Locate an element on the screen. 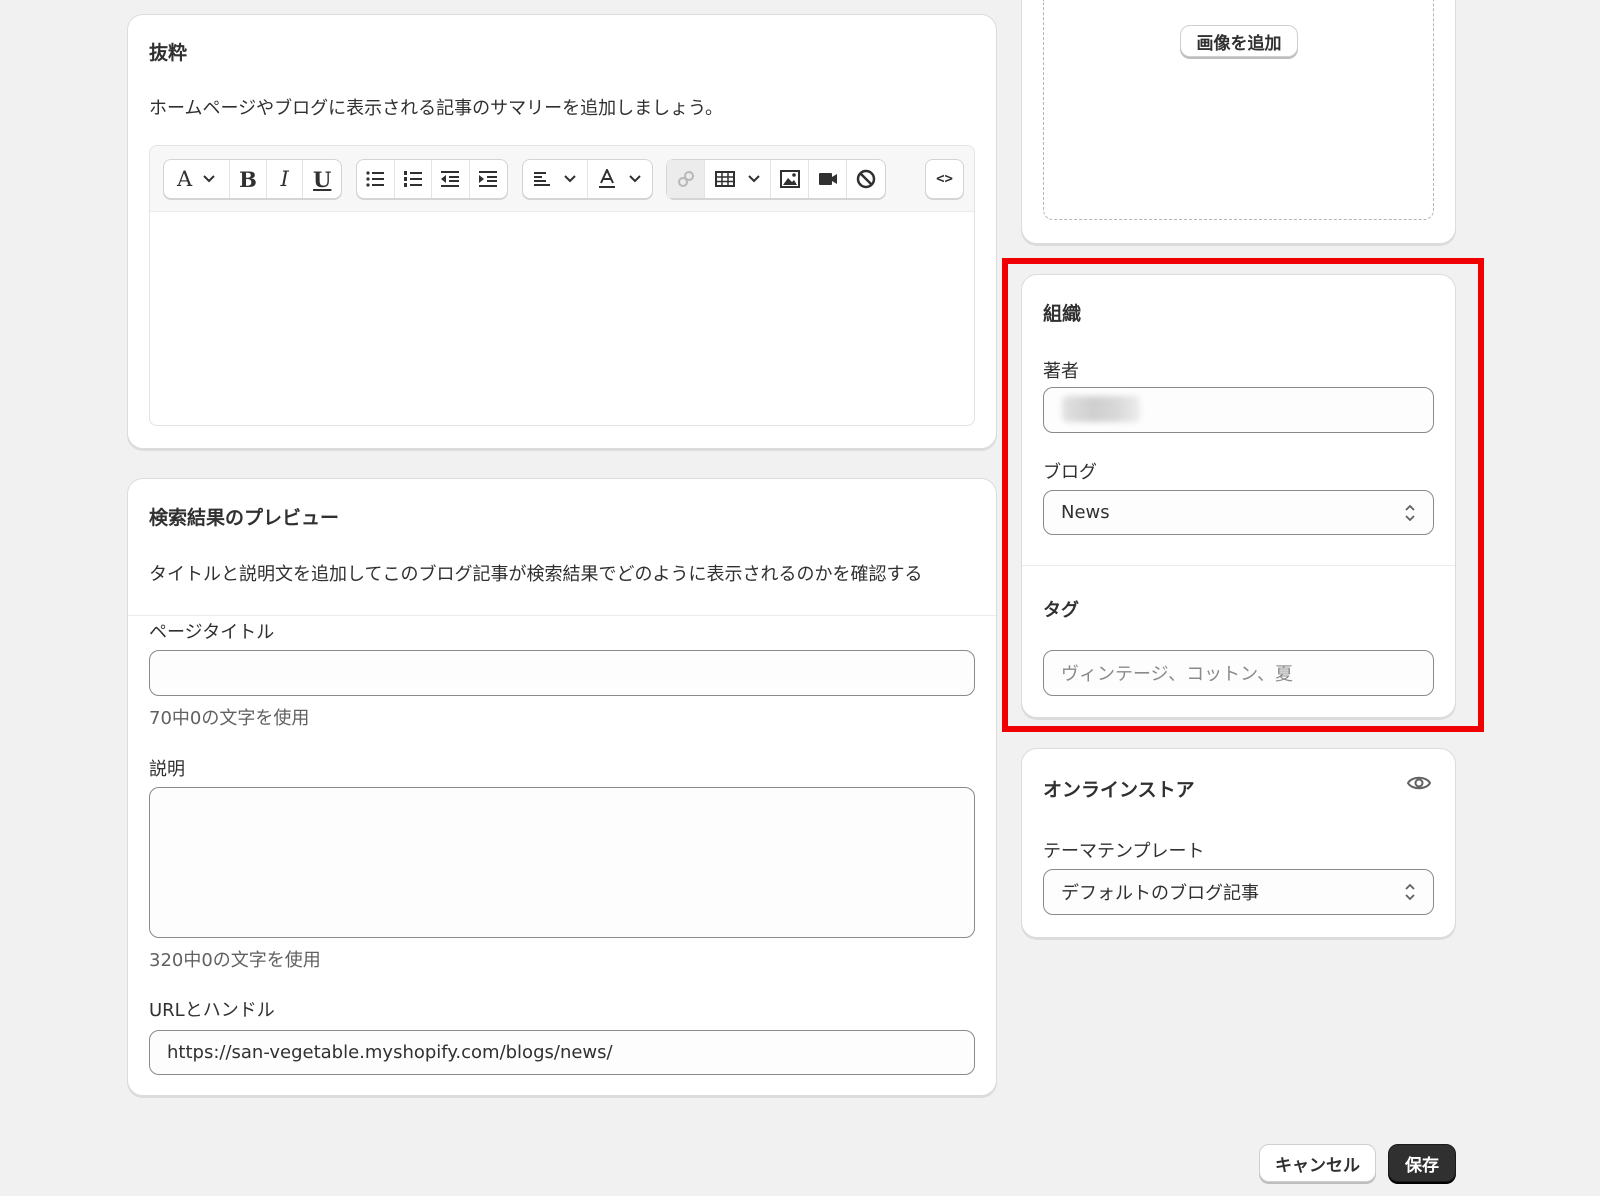 This screenshot has height=1196, width=1600. code-group: <> is located at coordinates (944, 179).